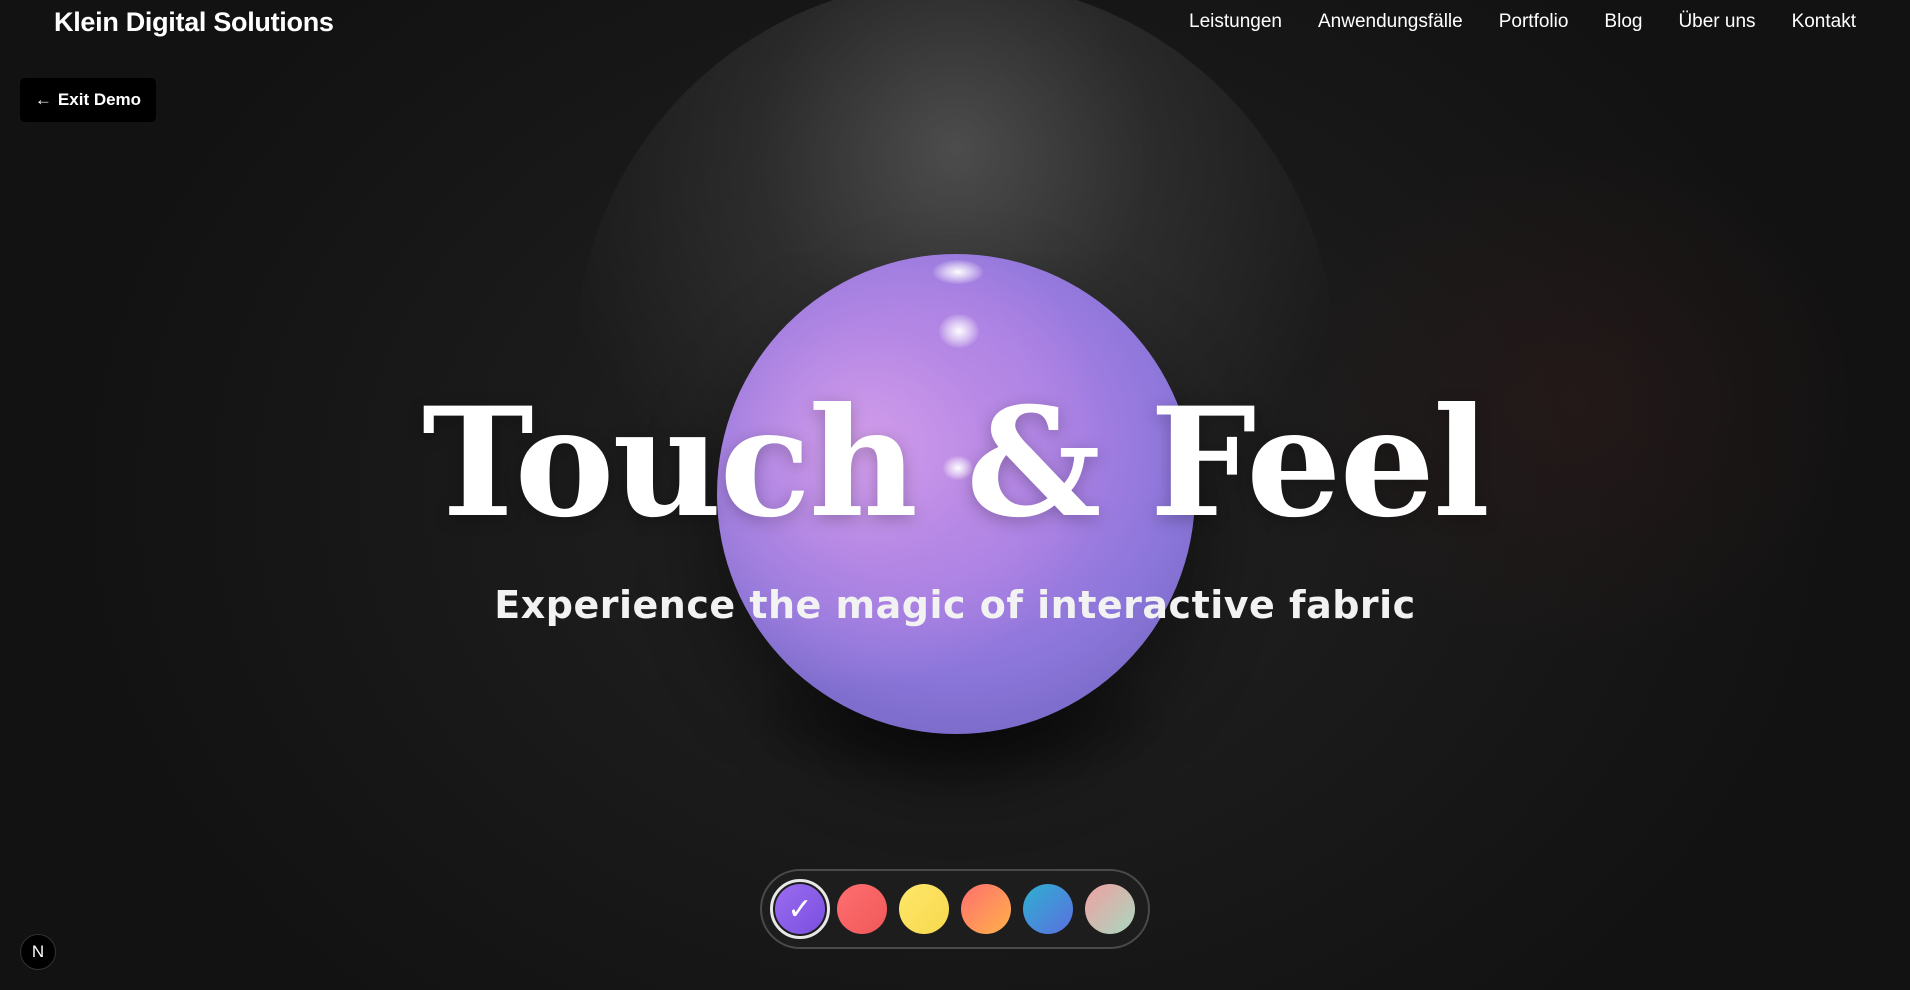 The image size is (1910, 990). I want to click on dev-tools-badge: N, so click(38, 952).